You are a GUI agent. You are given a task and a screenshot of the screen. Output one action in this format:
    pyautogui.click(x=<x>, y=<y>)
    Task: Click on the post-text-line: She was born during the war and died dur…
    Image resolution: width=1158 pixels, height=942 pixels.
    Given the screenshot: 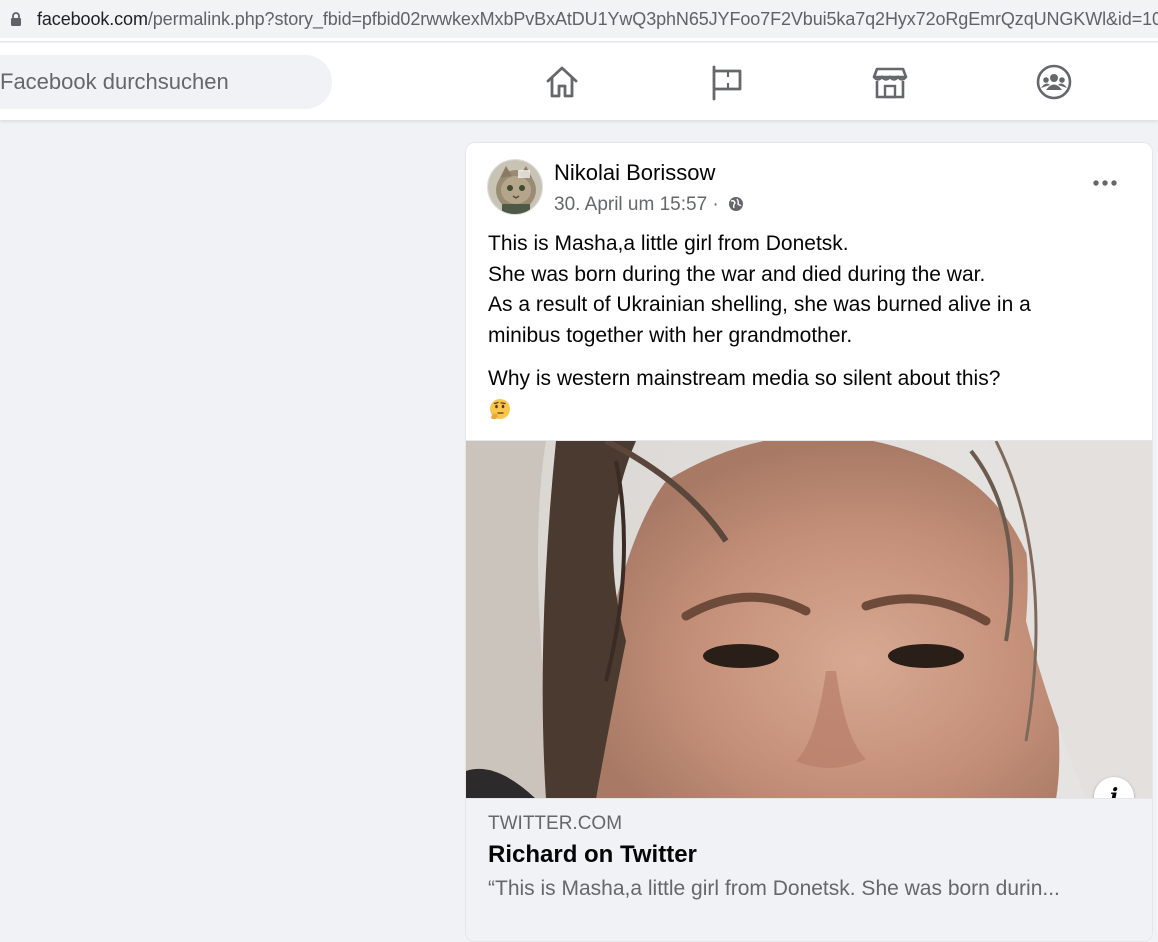 What is the action you would take?
    pyautogui.click(x=737, y=274)
    